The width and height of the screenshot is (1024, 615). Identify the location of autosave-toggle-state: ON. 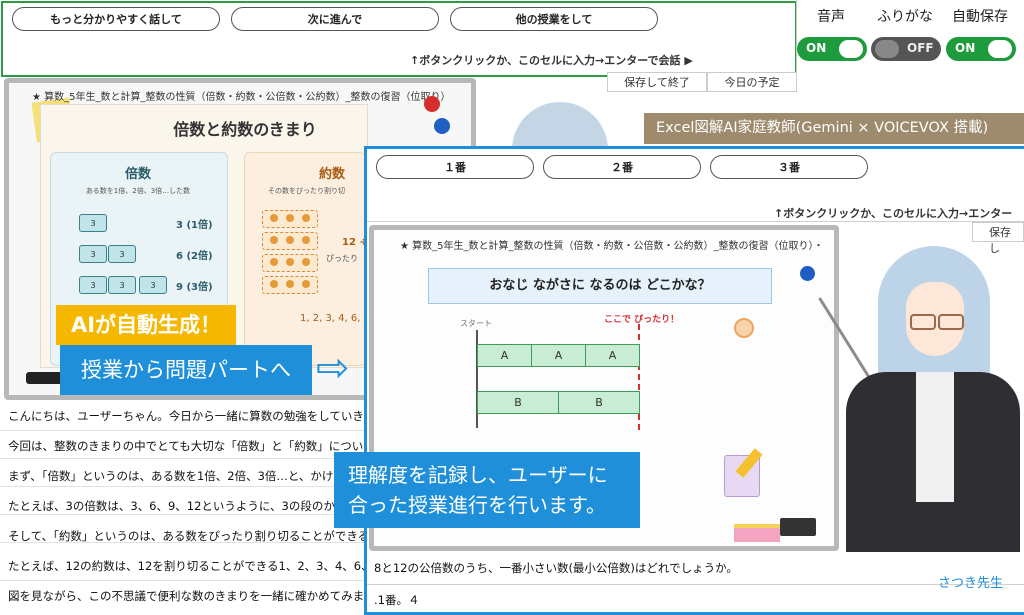
(965, 48).